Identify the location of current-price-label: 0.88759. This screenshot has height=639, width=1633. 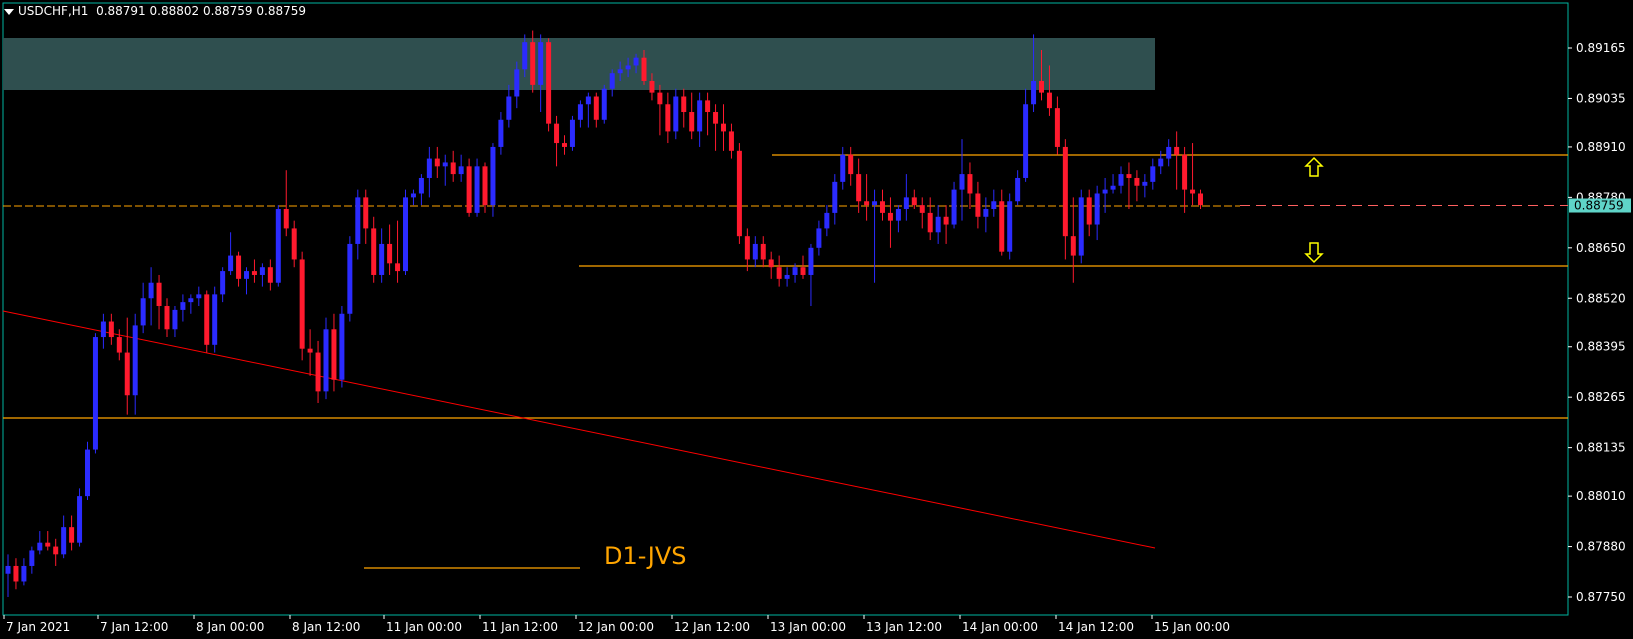
(1599, 206).